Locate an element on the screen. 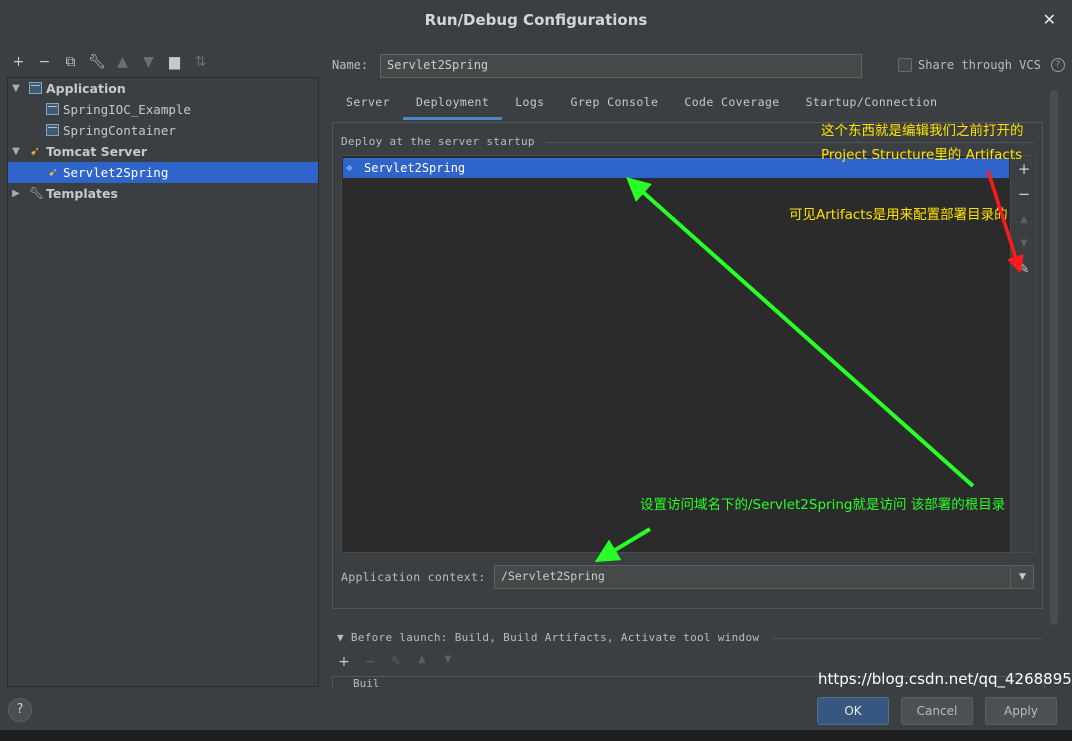  help-button: ? is located at coordinates (20, 710).